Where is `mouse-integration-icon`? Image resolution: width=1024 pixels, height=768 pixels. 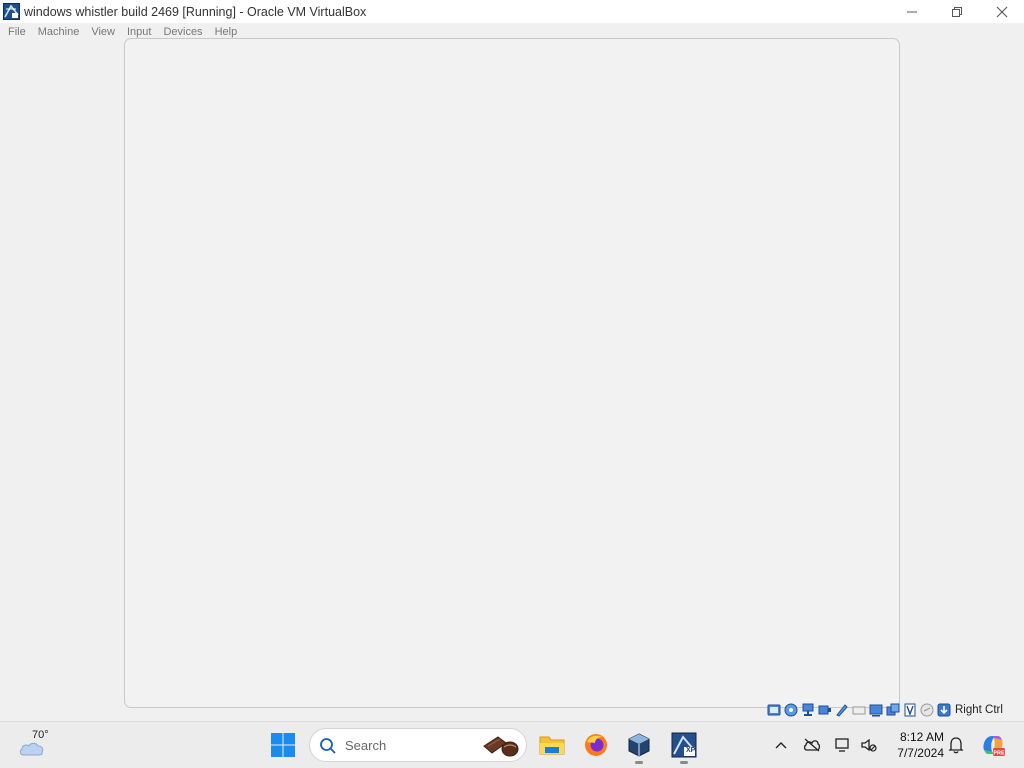 mouse-integration-icon is located at coordinates (909, 710).